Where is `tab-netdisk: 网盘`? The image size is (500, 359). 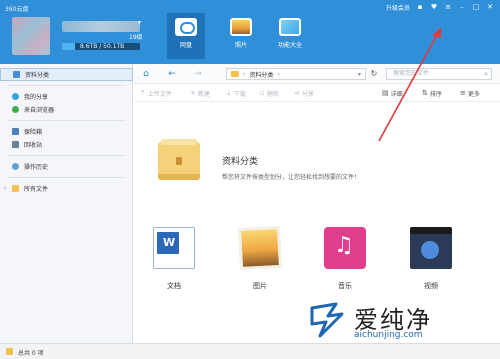 tab-netdisk: 网盘 is located at coordinates (186, 36).